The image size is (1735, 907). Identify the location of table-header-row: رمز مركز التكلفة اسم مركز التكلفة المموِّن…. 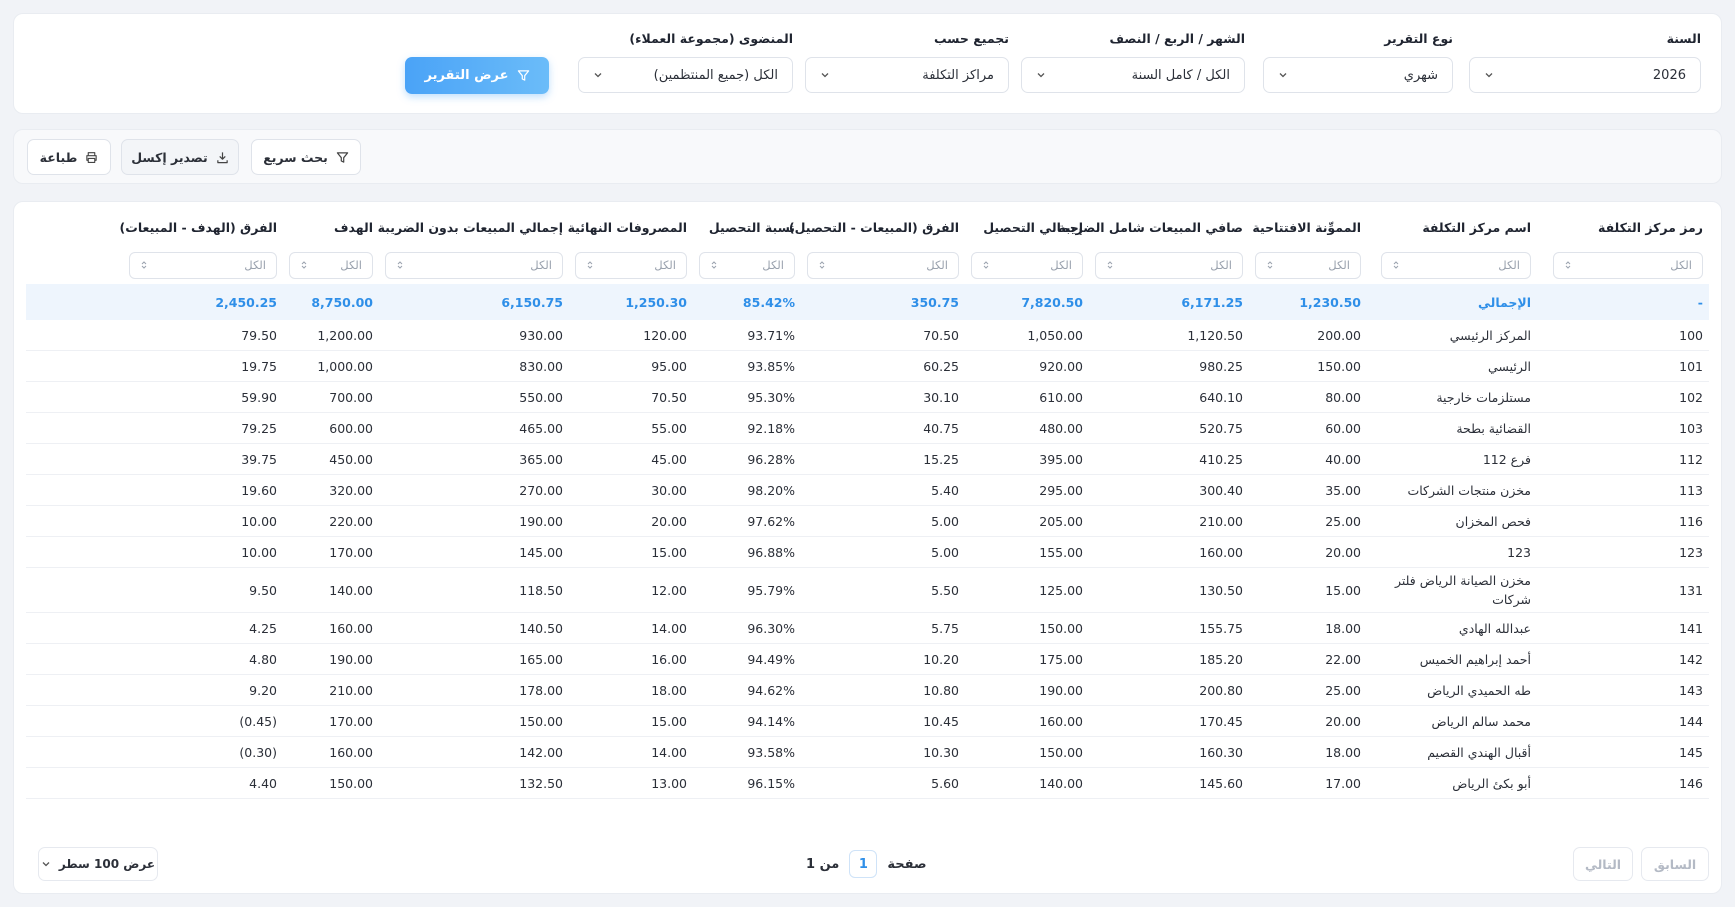
(867, 224).